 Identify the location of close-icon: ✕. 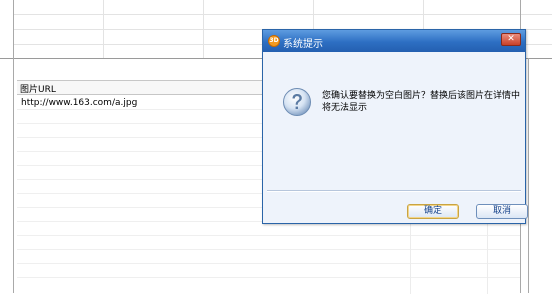
(511, 39).